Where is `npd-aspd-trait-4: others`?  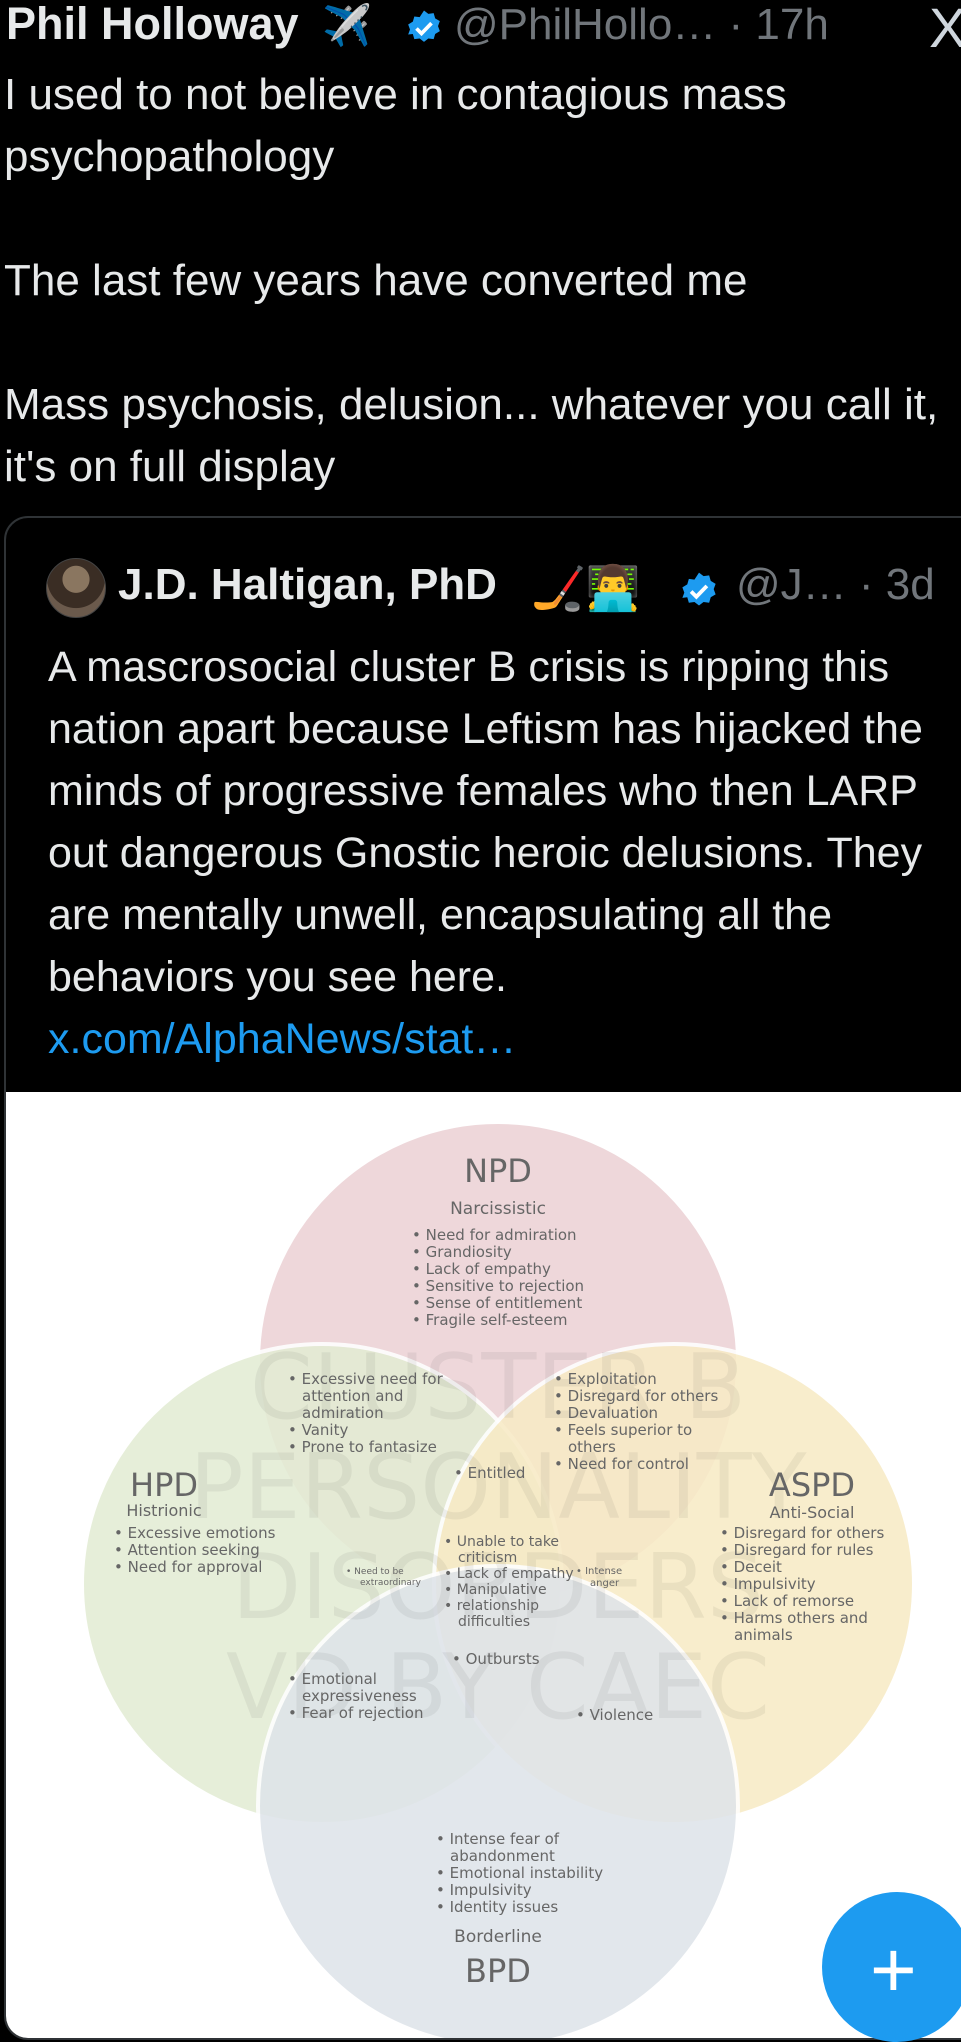 npd-aspd-trait-4: others is located at coordinates (592, 1447).